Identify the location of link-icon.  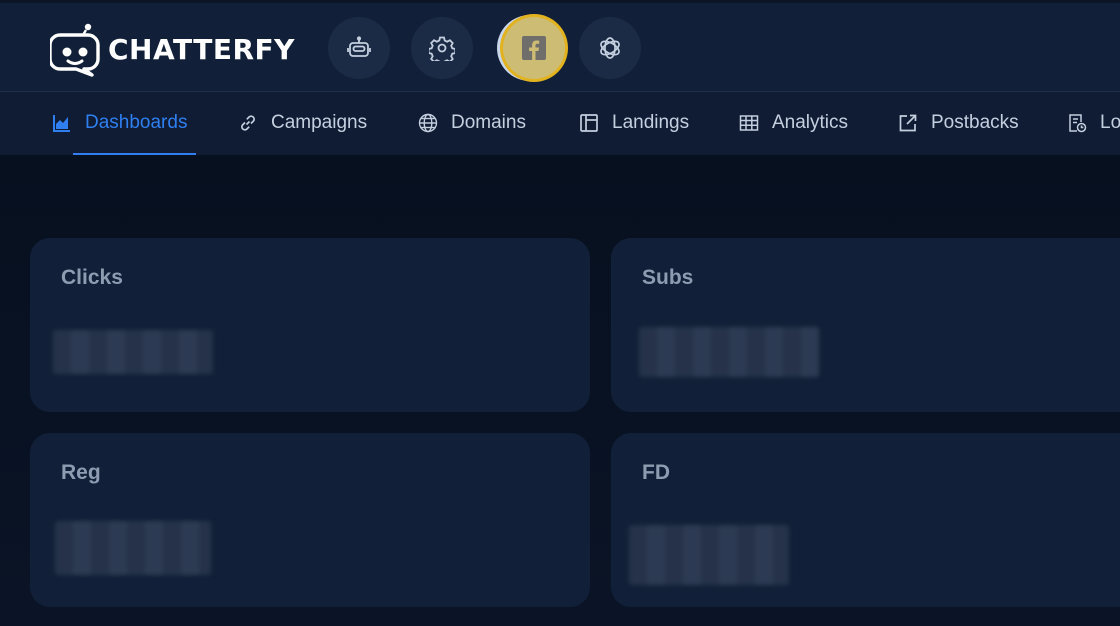
(248, 122).